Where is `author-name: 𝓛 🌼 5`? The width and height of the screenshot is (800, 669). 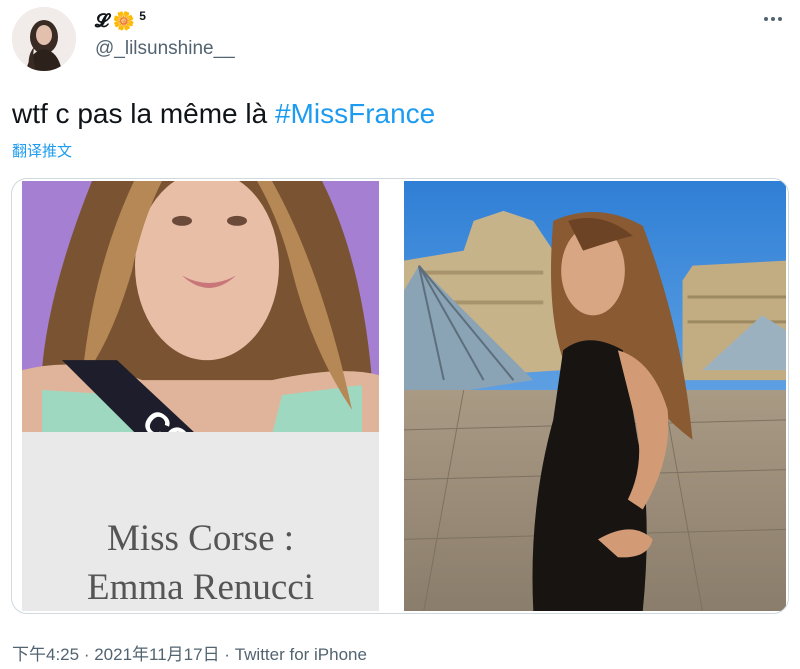
author-name: 𝓛 🌼 5 is located at coordinates (120, 20).